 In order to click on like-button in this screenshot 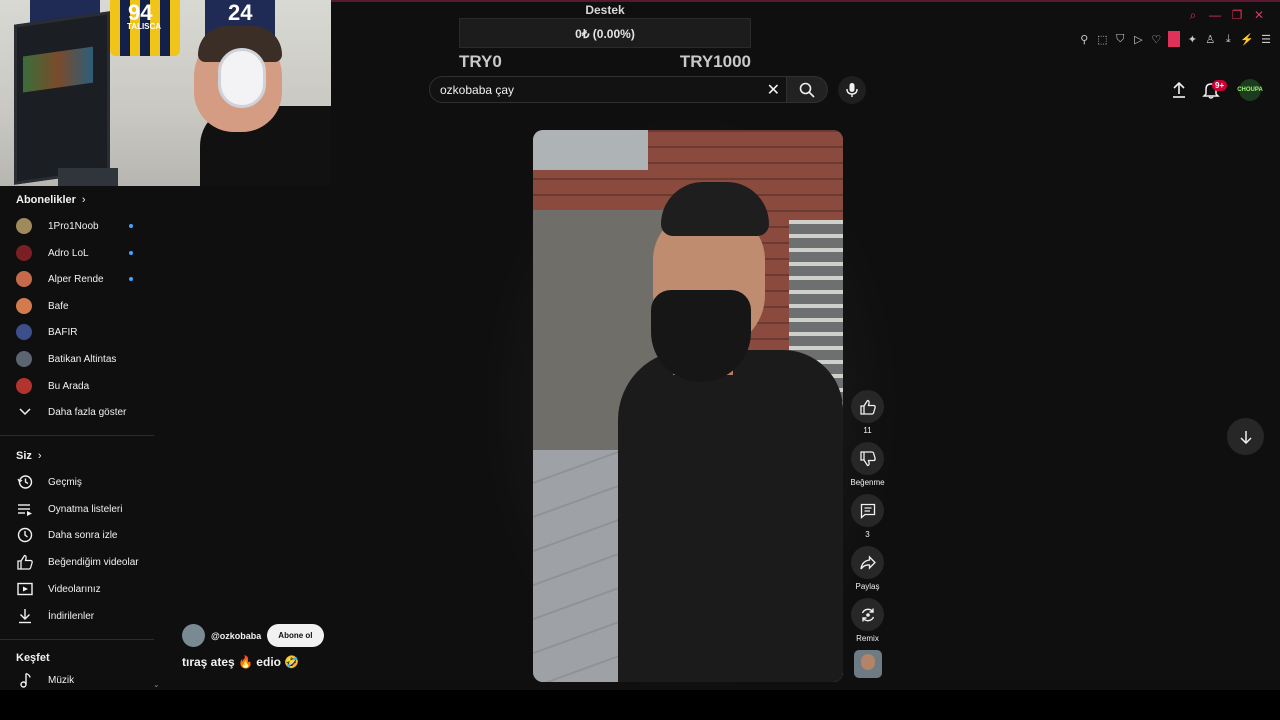, I will do `click(867, 406)`.